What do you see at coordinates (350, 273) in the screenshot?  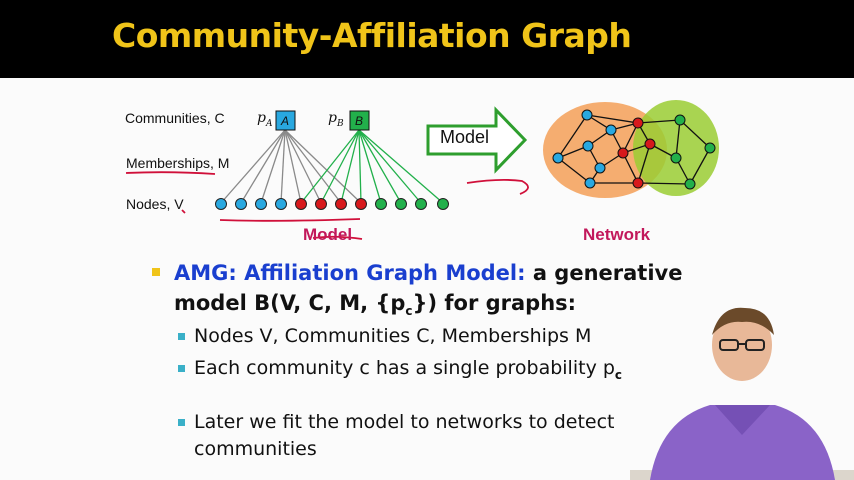 I see `bullet-bold-prefix: AMG: Affiliation Graph Model:` at bounding box center [350, 273].